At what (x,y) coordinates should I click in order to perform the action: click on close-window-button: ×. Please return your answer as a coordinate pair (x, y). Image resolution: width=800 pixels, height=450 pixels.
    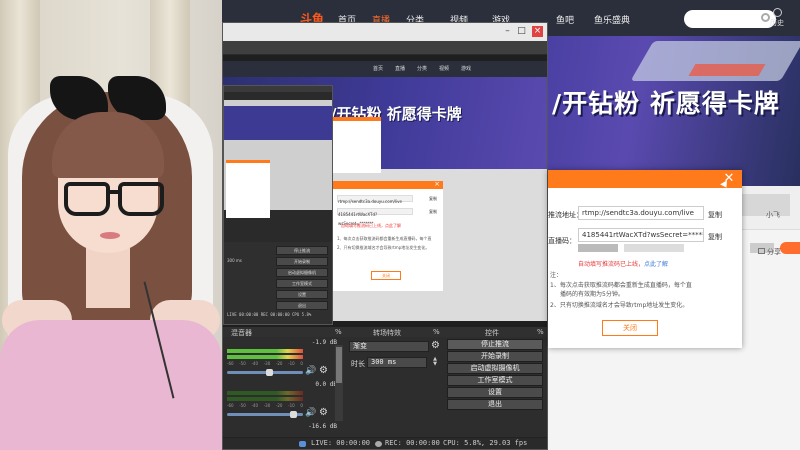
    Looking at the image, I should click on (537, 31).